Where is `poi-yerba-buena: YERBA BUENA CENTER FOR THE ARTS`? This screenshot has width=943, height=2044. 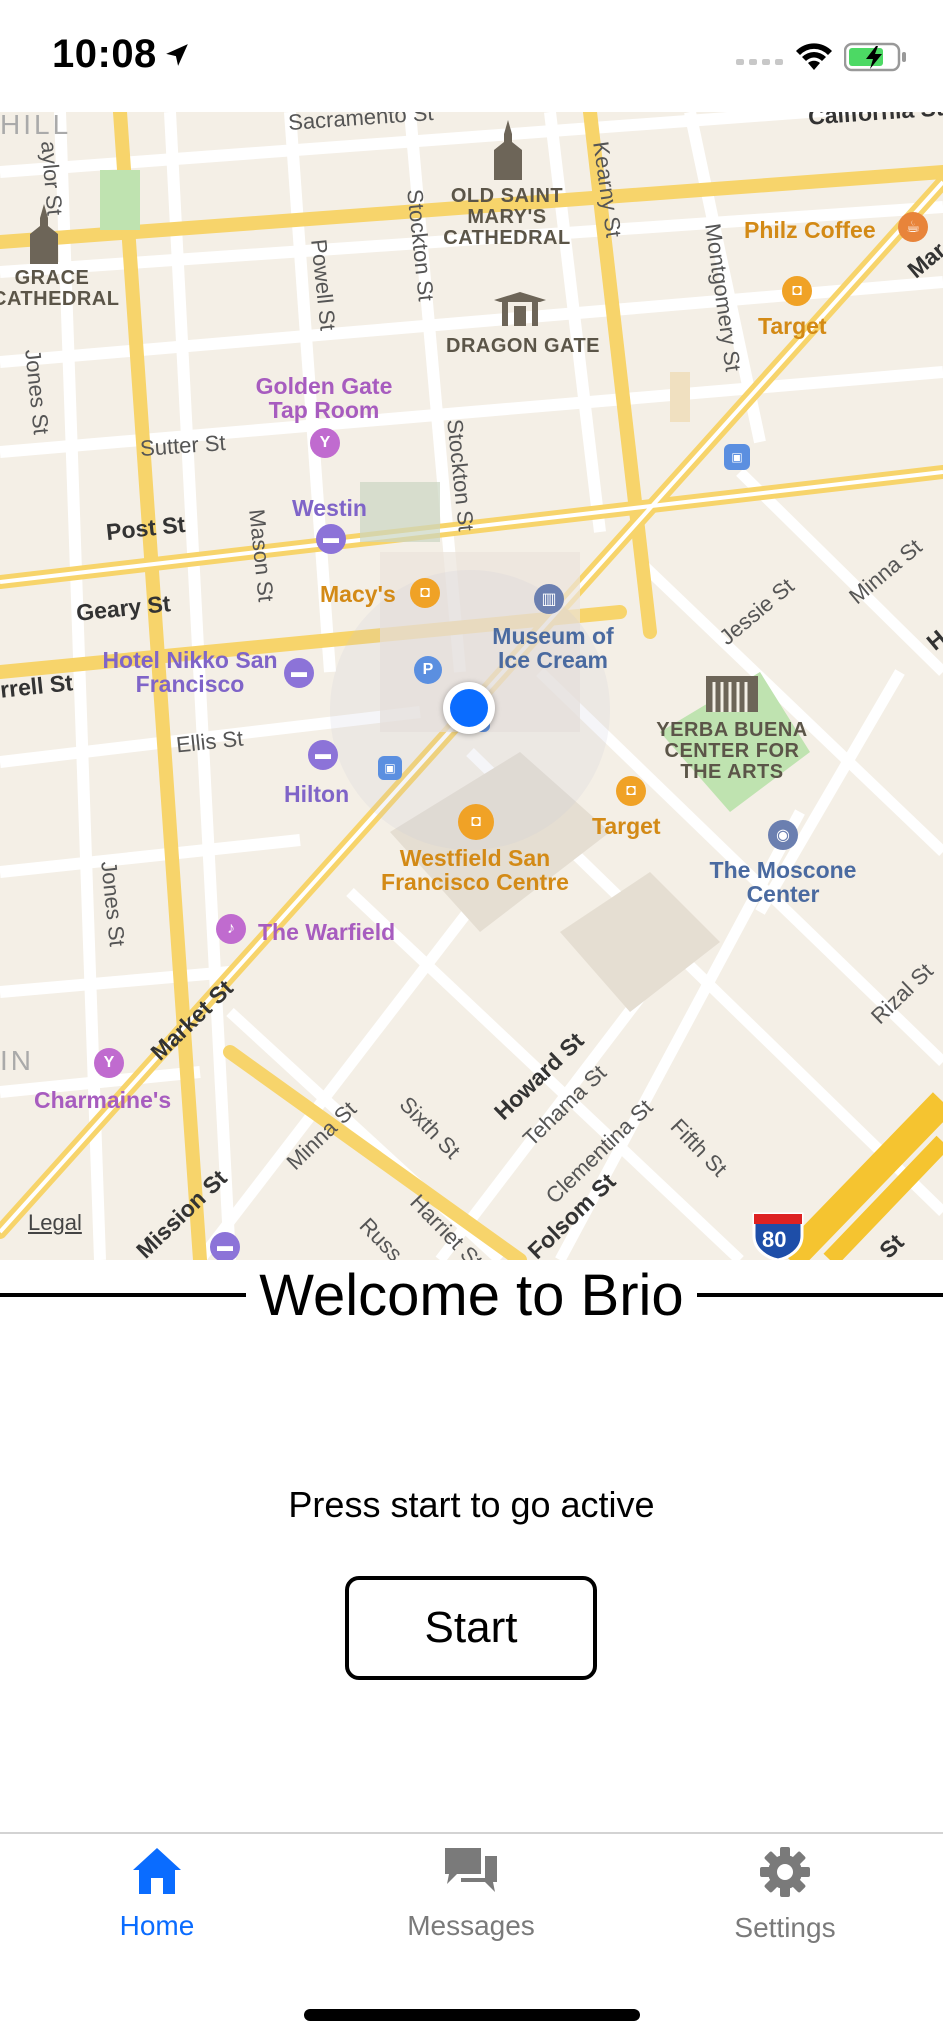
poi-yerba-buena: YERBA BUENA CENTER FOR THE ARTS is located at coordinates (732, 751).